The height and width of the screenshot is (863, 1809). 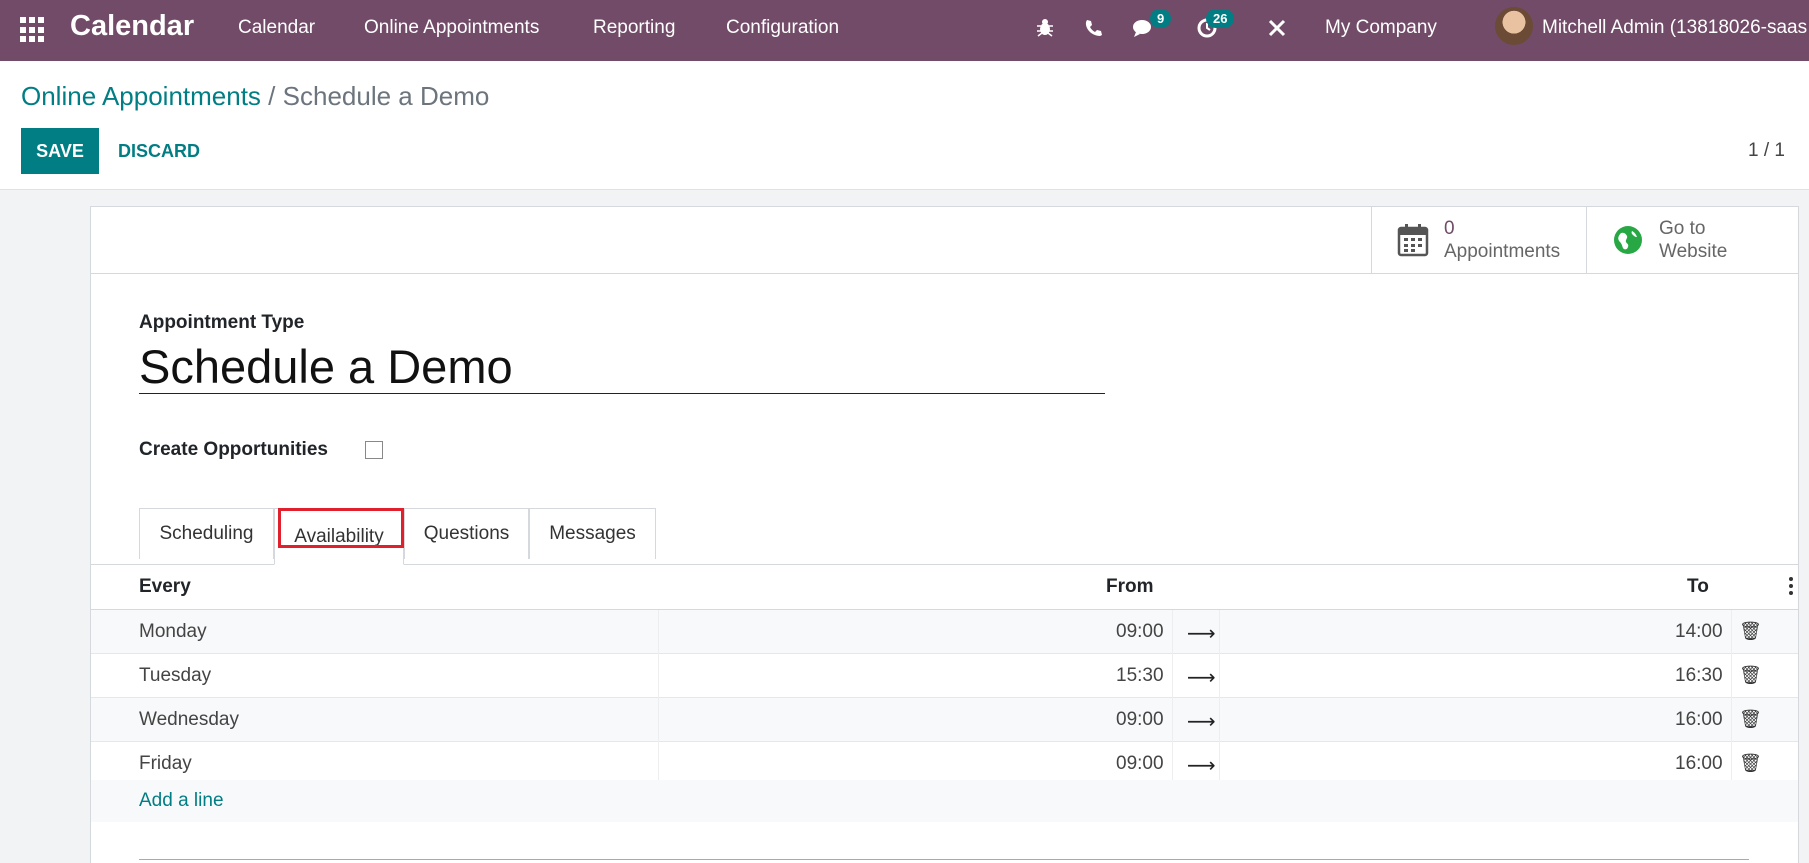 What do you see at coordinates (1502, 251) in the screenshot?
I see `appointments-label: Appointments` at bounding box center [1502, 251].